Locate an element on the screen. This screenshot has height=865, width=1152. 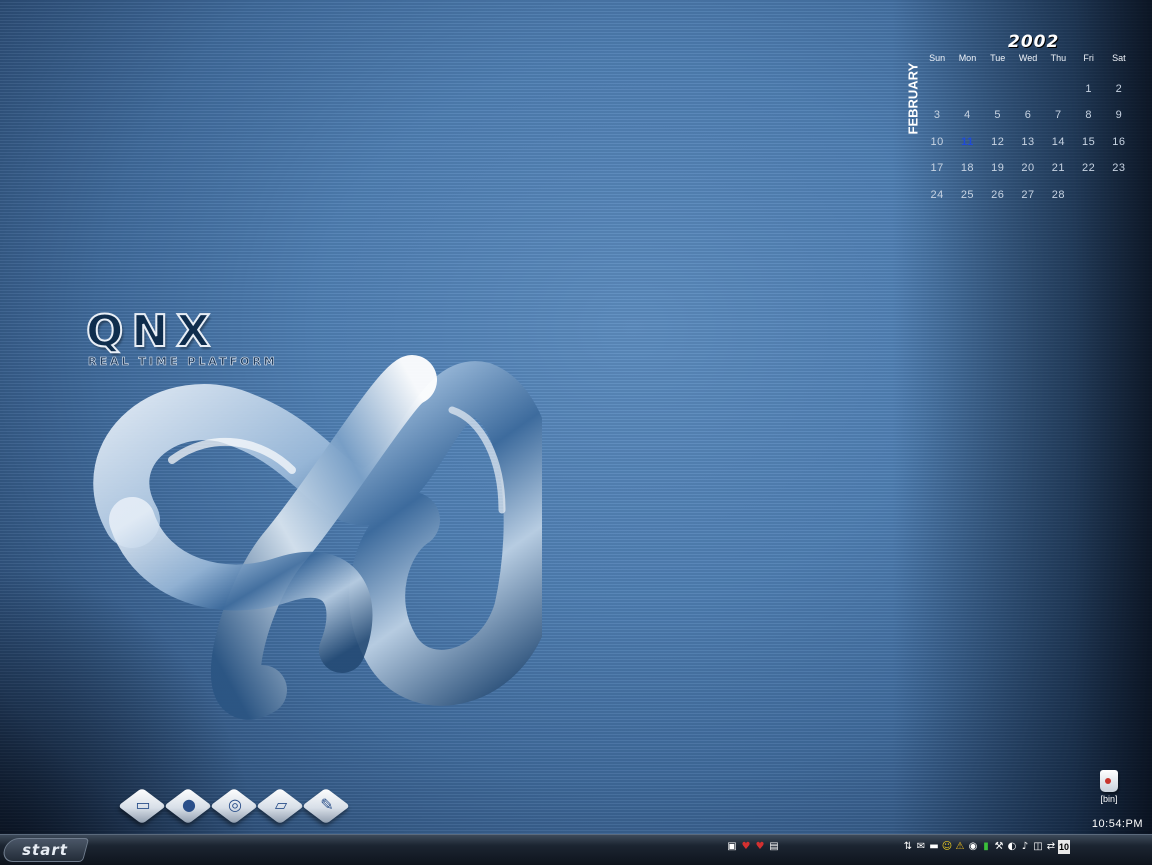
calendar-month-label: FEBRUARY is located at coordinates (913, 98).